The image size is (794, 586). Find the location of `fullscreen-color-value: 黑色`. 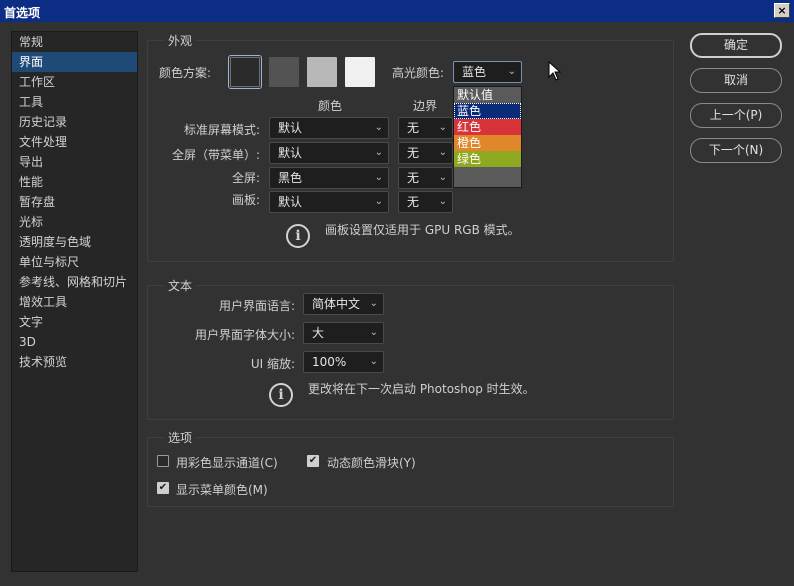

fullscreen-color-value: 黑色 is located at coordinates (290, 178).